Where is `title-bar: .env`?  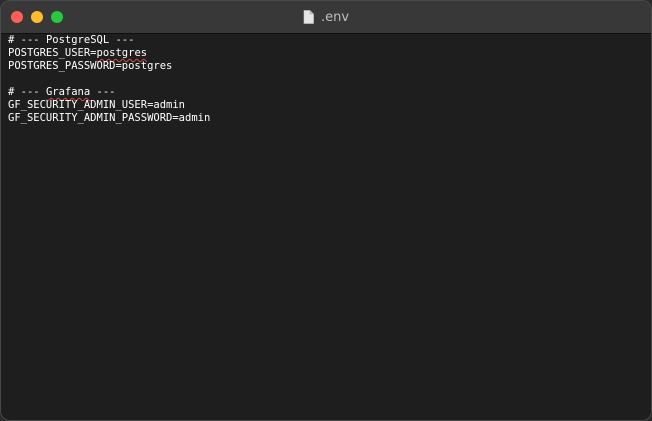 title-bar: .env is located at coordinates (326, 17).